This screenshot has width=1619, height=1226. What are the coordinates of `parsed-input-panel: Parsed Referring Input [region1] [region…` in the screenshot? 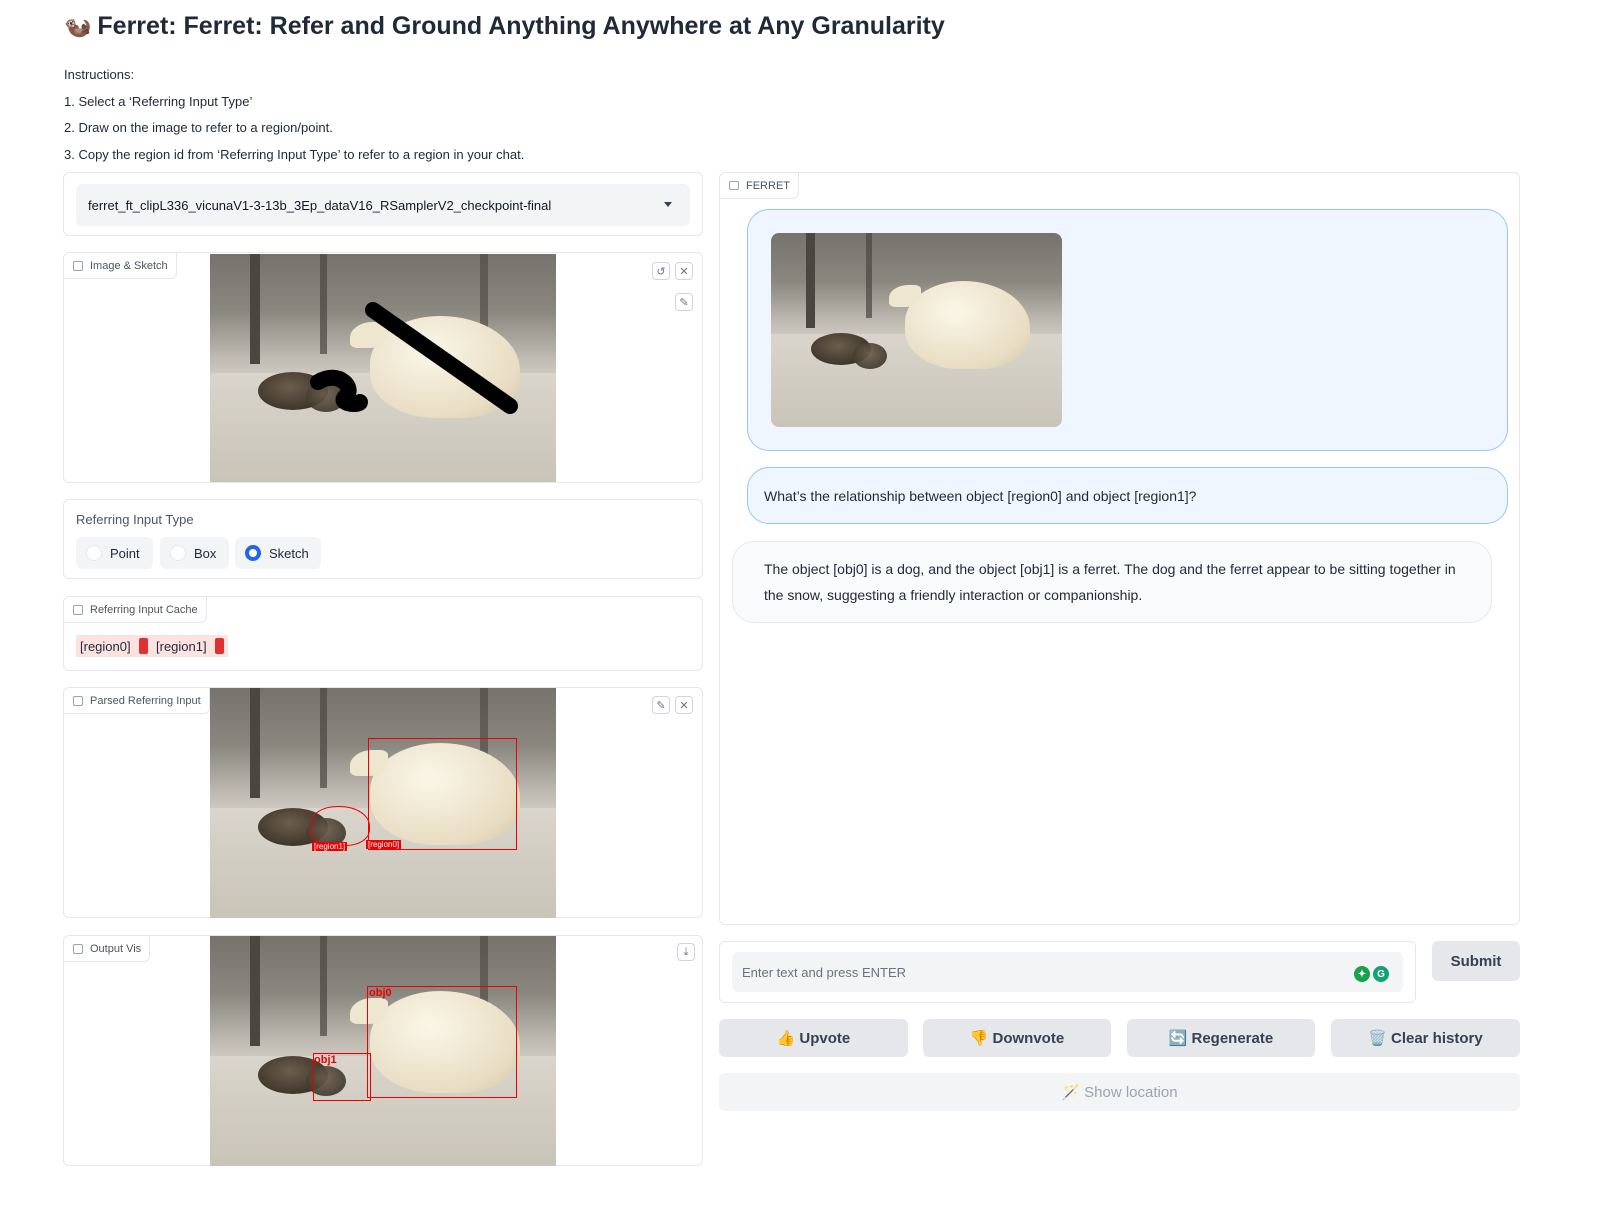 It's located at (383, 802).